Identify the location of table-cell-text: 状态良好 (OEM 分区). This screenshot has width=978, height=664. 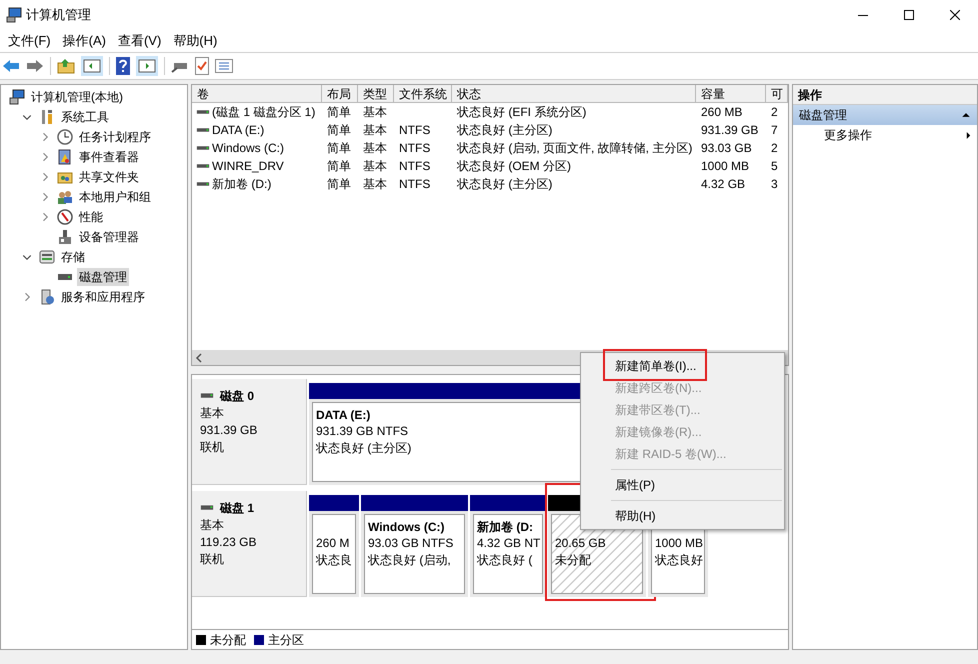
(514, 166).